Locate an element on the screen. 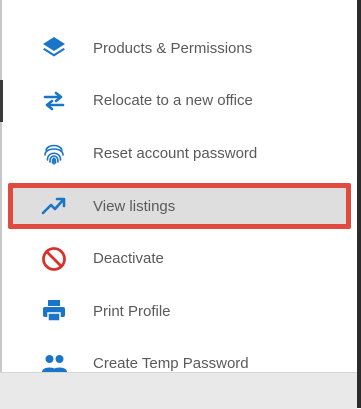 This screenshot has width=361, height=409. menu-item-deactivate: Deactivate is located at coordinates (179, 258).